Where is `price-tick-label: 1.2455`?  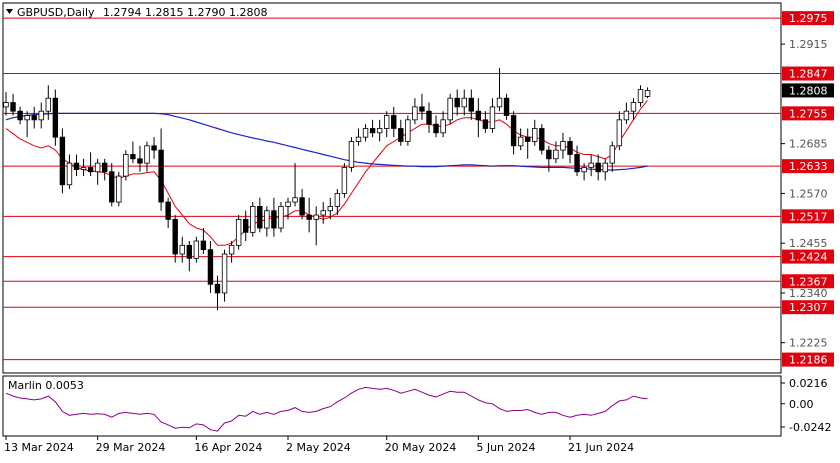
price-tick-label: 1.2455 is located at coordinates (808, 243).